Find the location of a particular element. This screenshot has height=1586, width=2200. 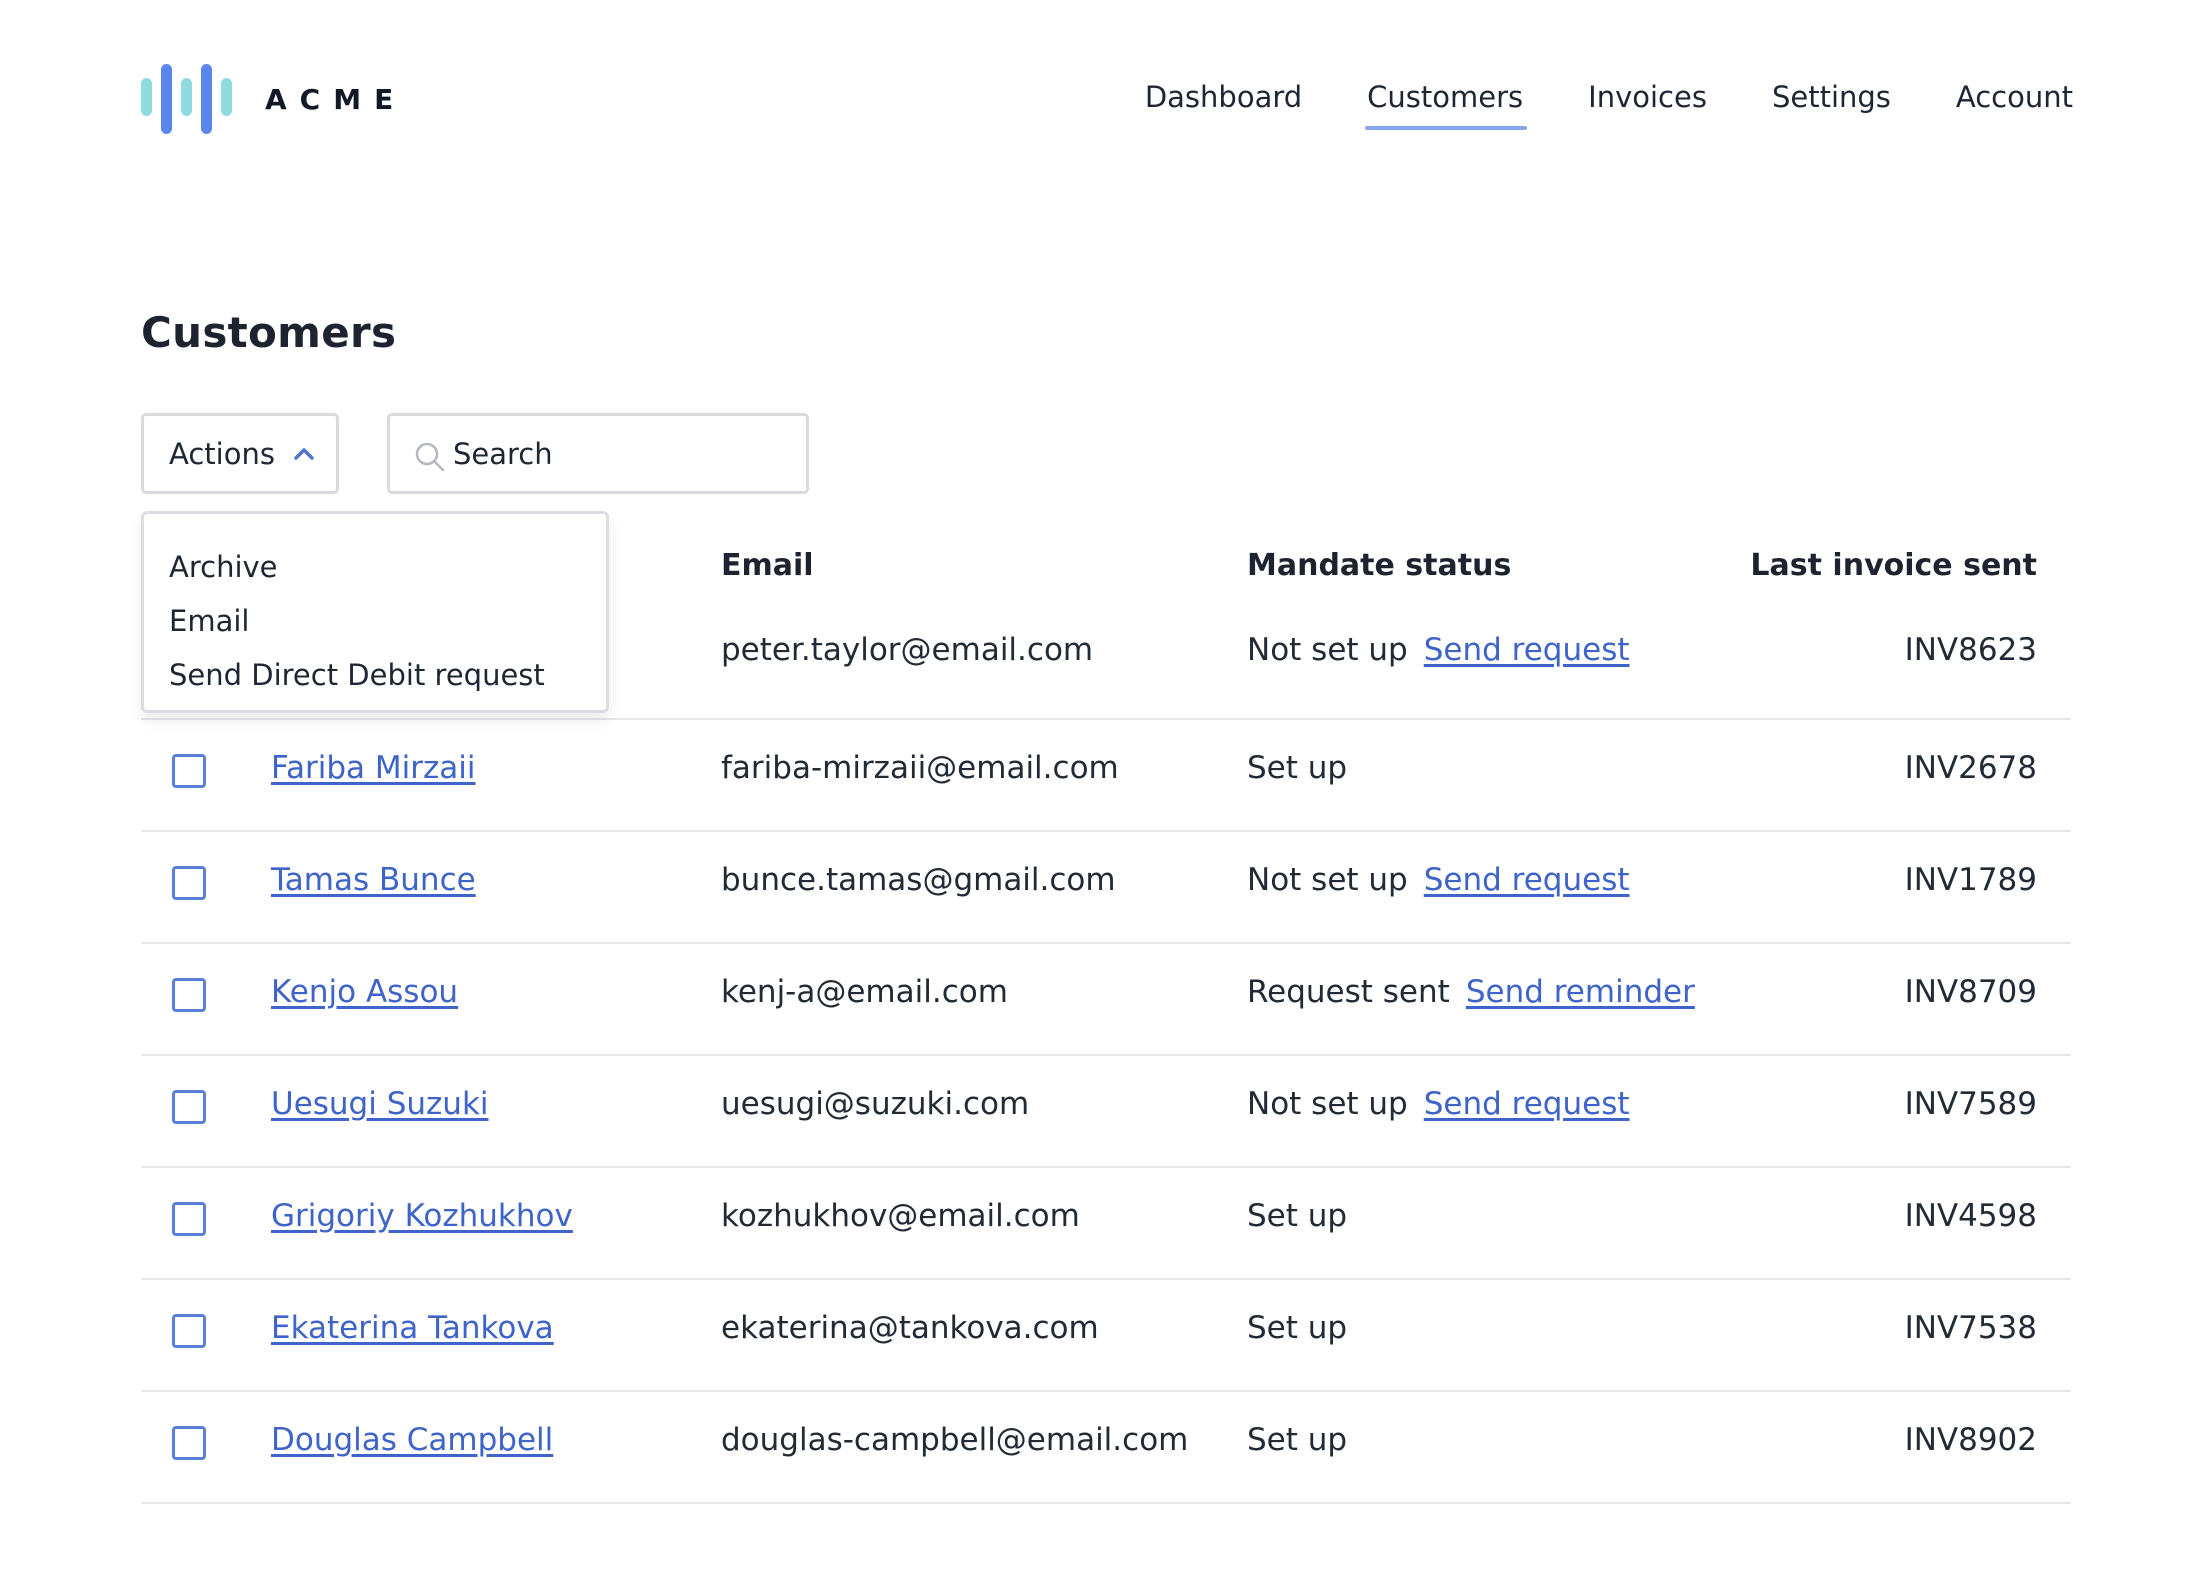

customer-email: bunce.tamas@gmail.com is located at coordinates (918, 880).